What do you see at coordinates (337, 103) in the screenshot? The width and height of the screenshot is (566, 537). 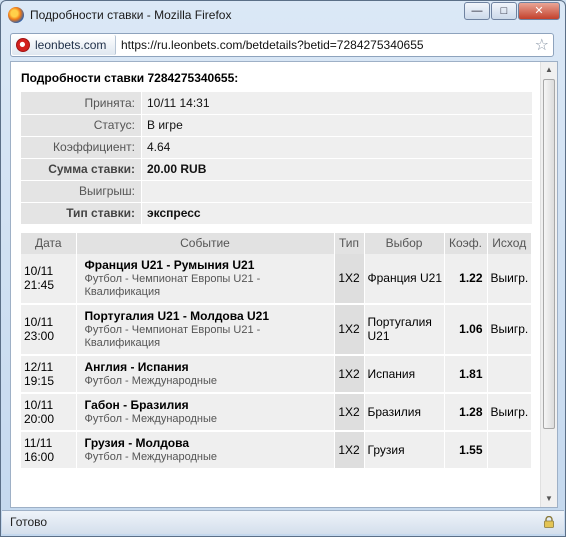 I see `info-value: 10/11 14:31` at bounding box center [337, 103].